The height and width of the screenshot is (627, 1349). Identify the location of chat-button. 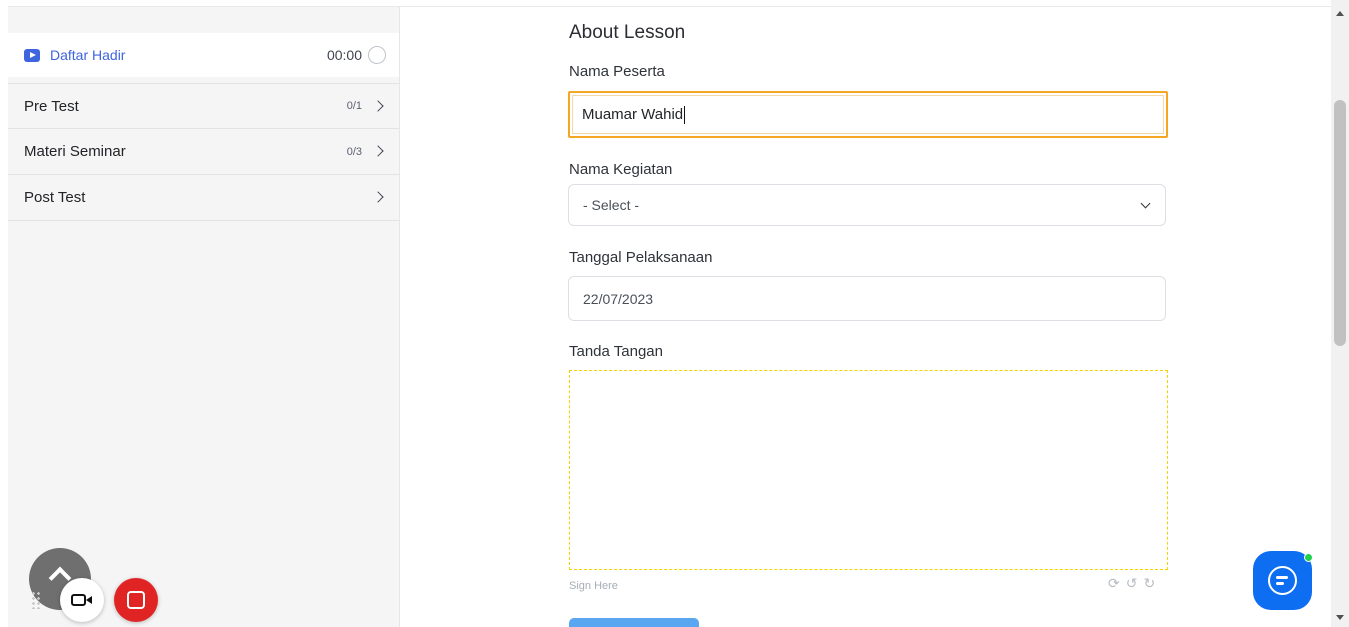
(1283, 580).